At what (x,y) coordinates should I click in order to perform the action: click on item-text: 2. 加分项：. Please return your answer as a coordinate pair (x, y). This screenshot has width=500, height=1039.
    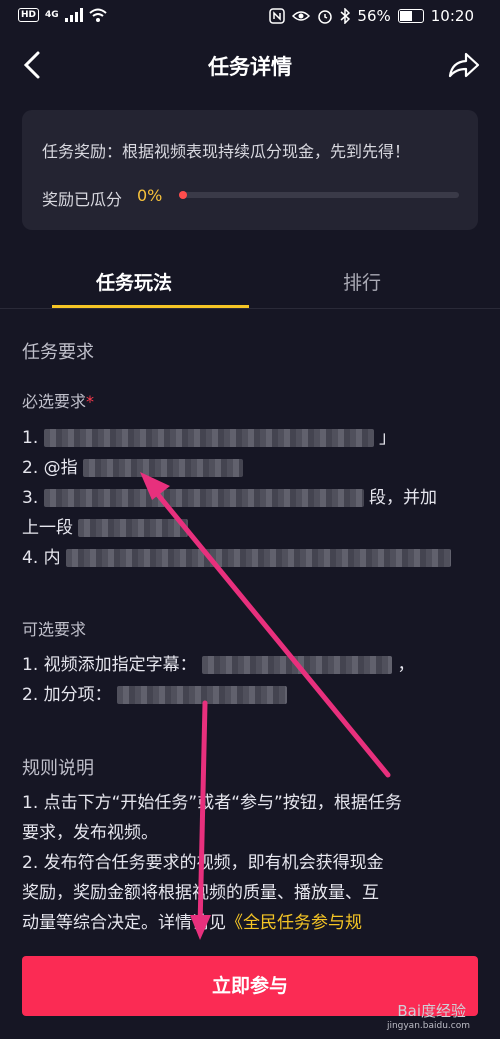
    Looking at the image, I should click on (67, 695).